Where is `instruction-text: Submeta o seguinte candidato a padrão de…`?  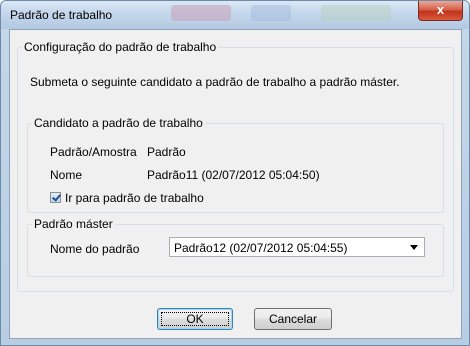 instruction-text: Submeta o seguinte candidato a padrão de… is located at coordinates (215, 82).